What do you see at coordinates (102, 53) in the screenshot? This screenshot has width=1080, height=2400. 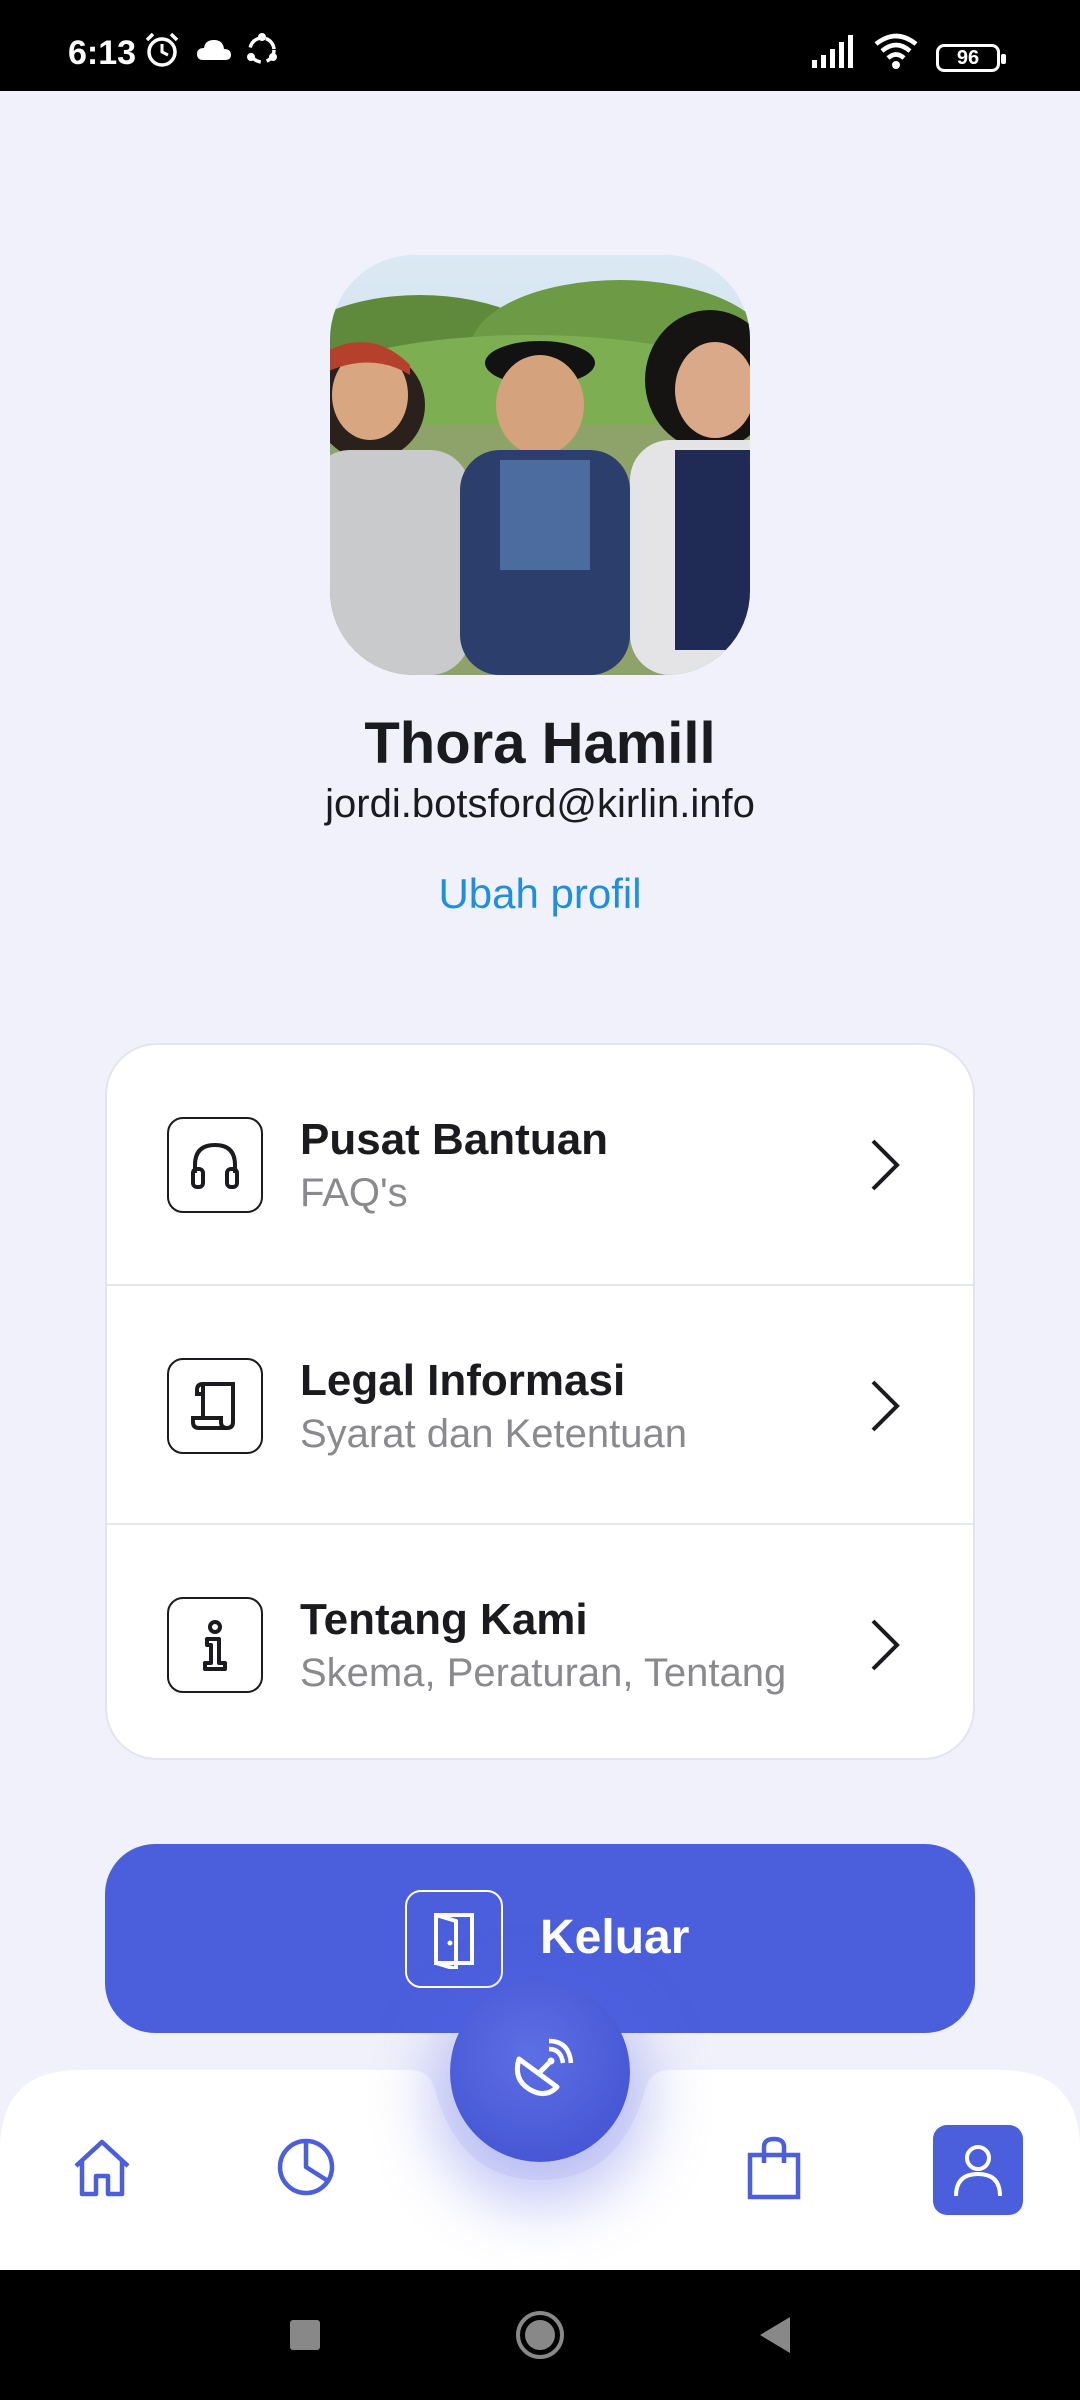 I see `status-time: 6:13` at bounding box center [102, 53].